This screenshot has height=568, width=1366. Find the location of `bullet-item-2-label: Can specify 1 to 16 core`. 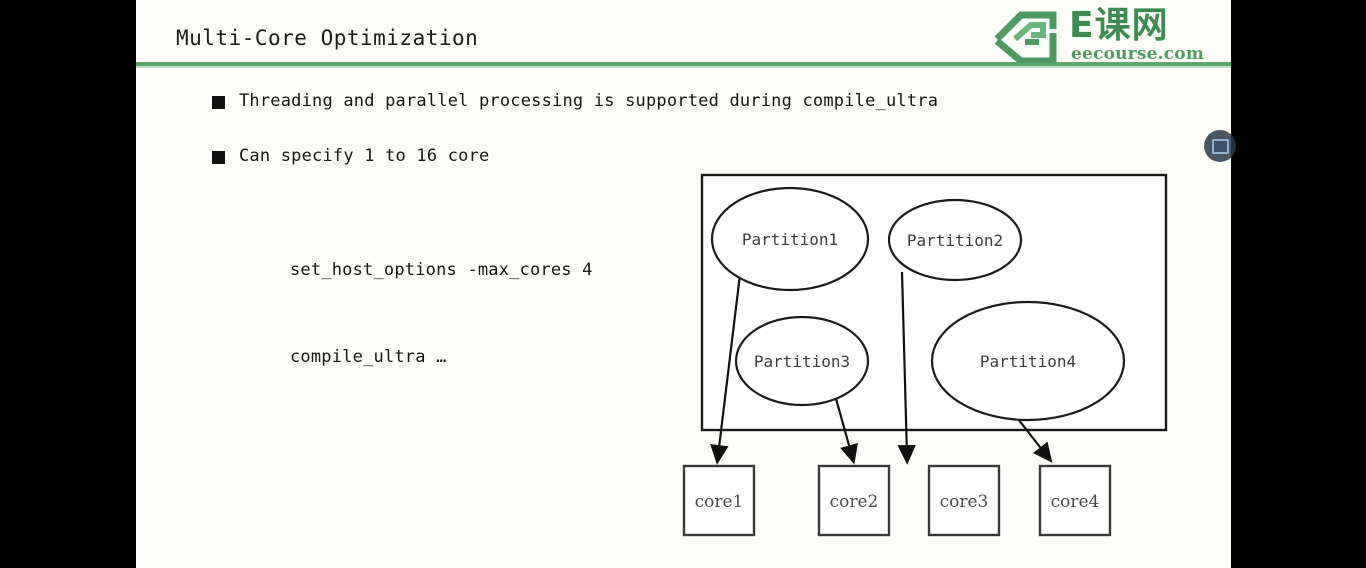

bullet-item-2-label: Can specify 1 to 16 core is located at coordinates (364, 156).